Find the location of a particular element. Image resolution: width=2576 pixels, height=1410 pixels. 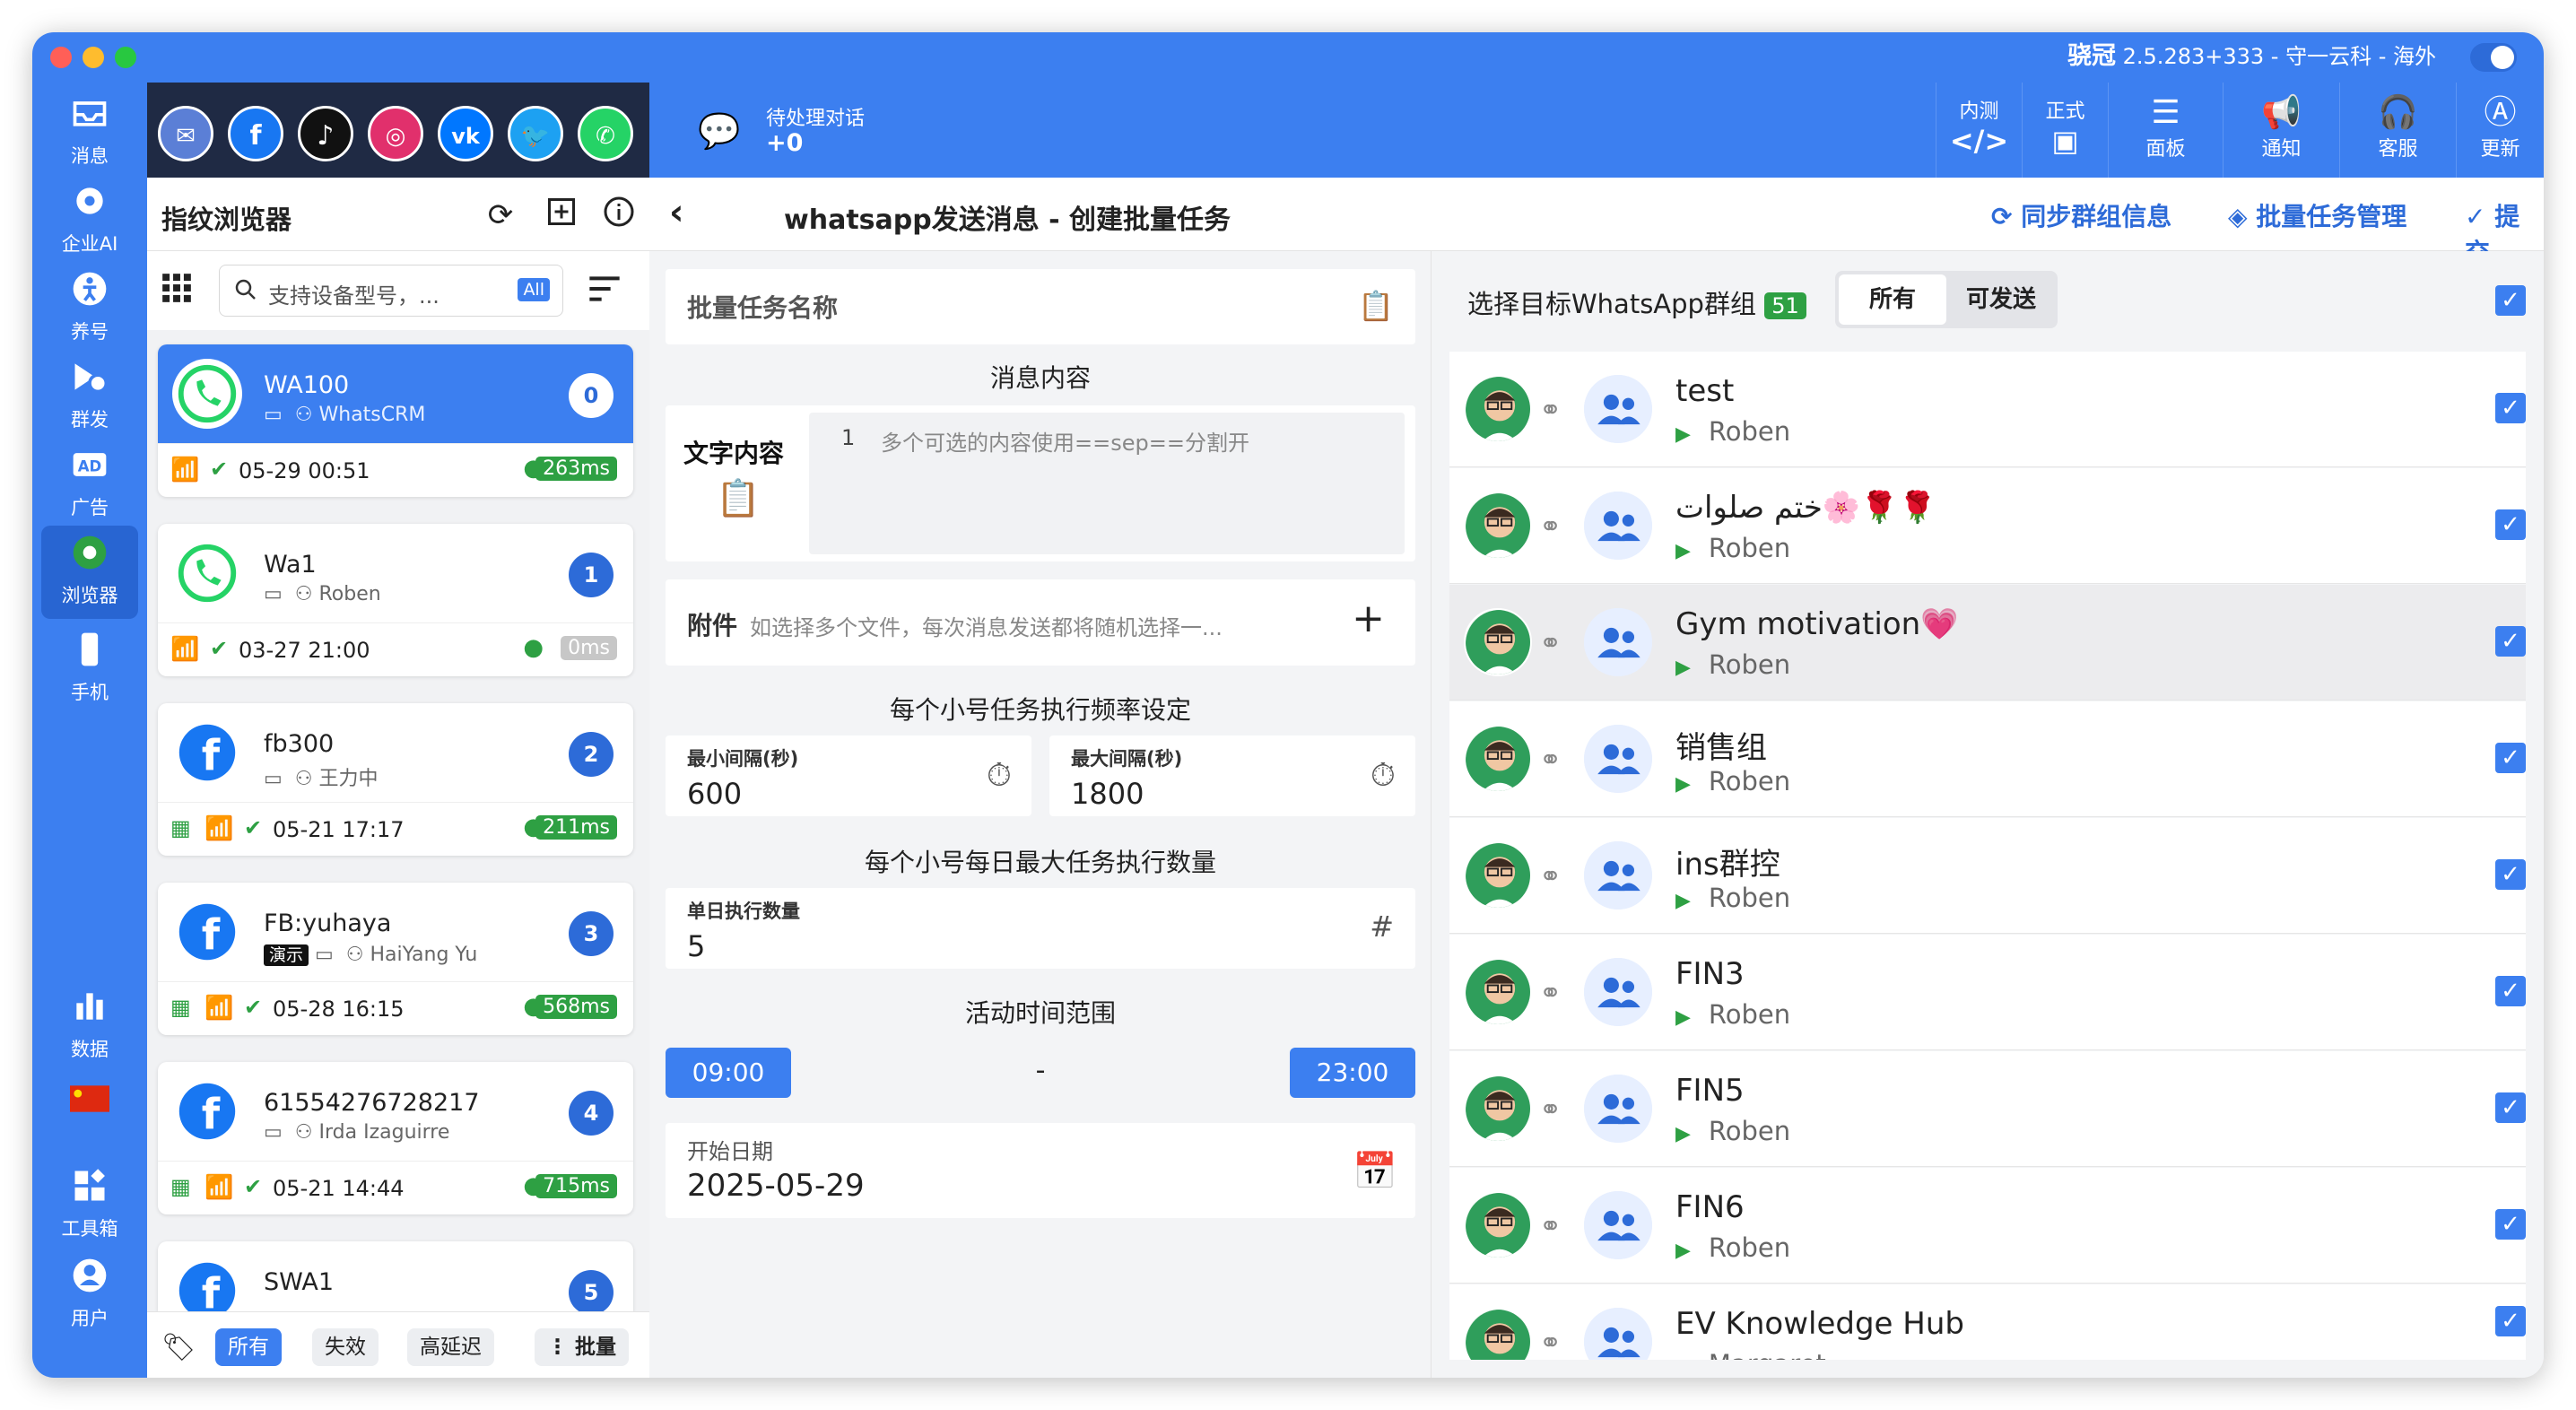

filter-all: 所有 is located at coordinates (248, 1347).